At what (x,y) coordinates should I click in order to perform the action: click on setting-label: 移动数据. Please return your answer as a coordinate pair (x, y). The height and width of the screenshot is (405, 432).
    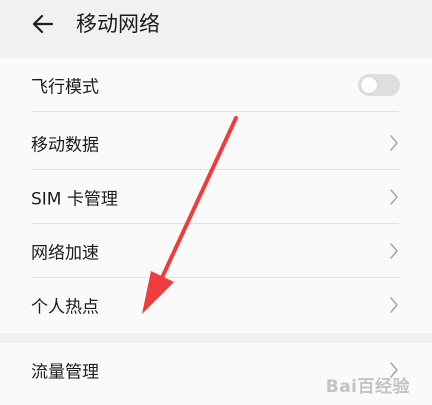
    Looking at the image, I should click on (65, 145).